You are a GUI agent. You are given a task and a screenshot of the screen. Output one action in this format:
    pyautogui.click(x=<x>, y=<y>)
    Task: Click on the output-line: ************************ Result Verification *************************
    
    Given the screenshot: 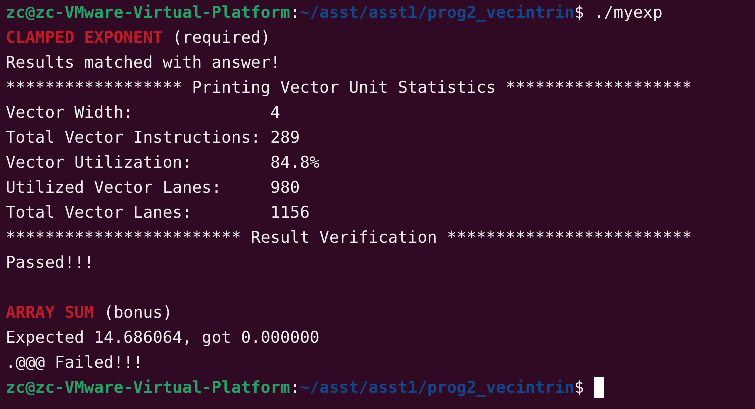 What is the action you would take?
    pyautogui.click(x=349, y=238)
    